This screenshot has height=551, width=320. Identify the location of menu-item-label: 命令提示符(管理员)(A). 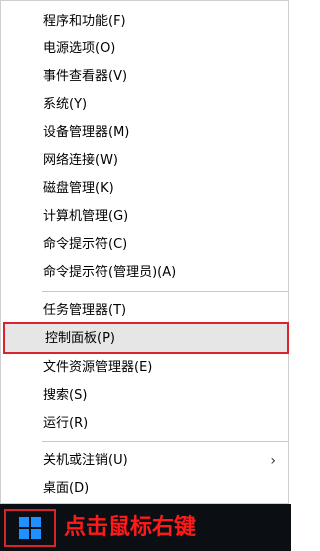
(110, 272).